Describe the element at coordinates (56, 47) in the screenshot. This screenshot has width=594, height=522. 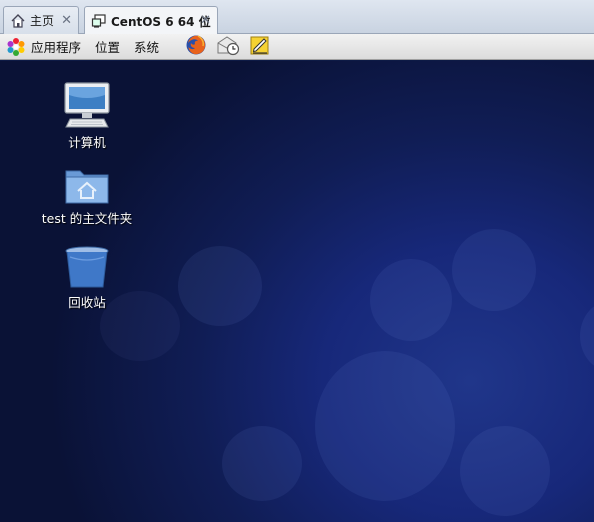
I see `menu-label: 应用程序` at that location.